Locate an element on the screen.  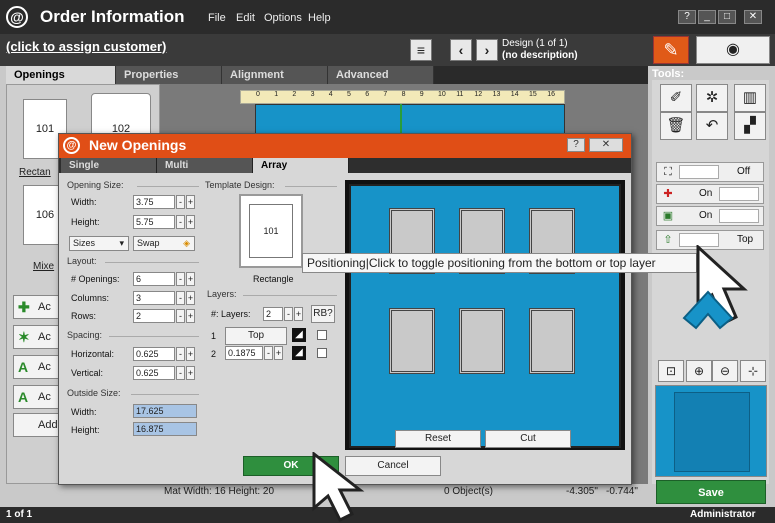
rb-button: RB? is located at coordinates (323, 314).